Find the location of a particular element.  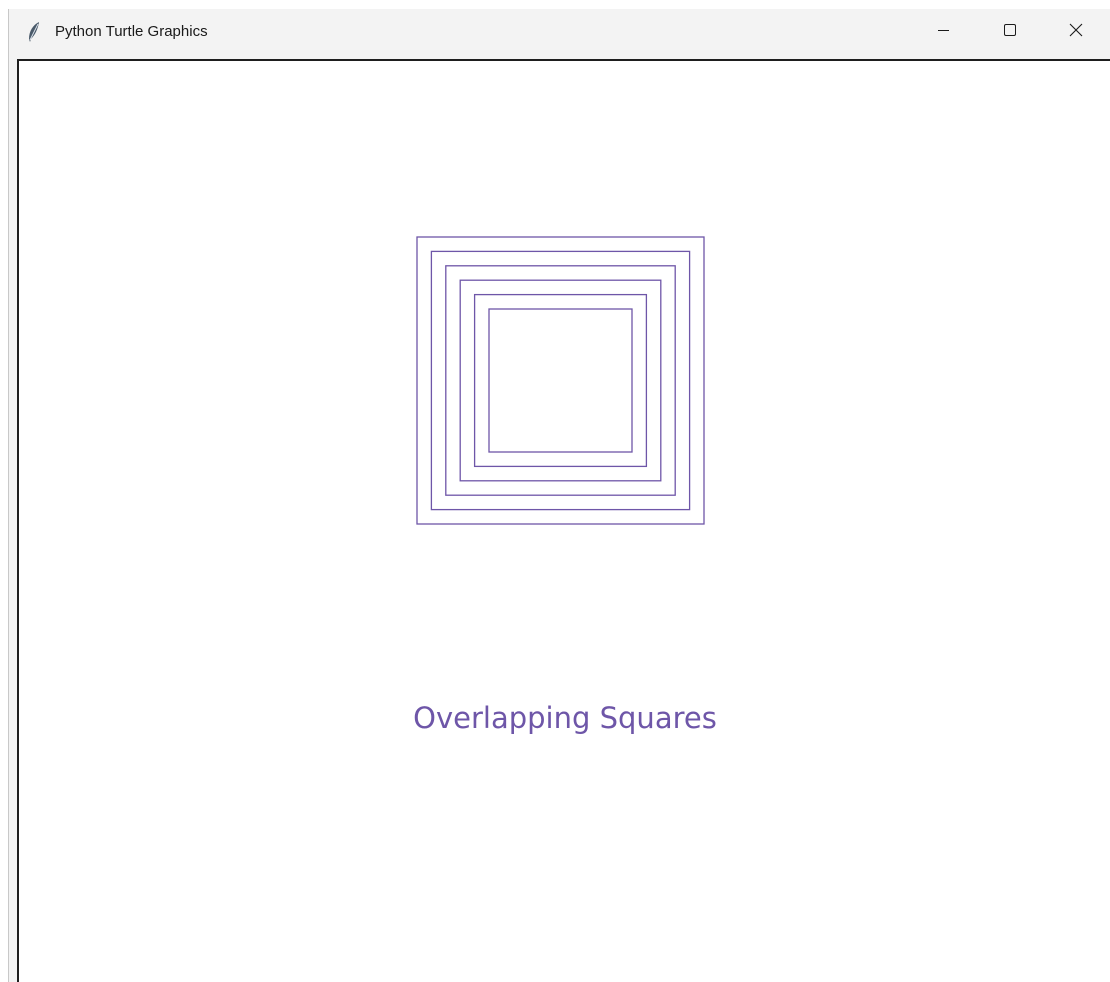

close-button is located at coordinates (1076, 32).